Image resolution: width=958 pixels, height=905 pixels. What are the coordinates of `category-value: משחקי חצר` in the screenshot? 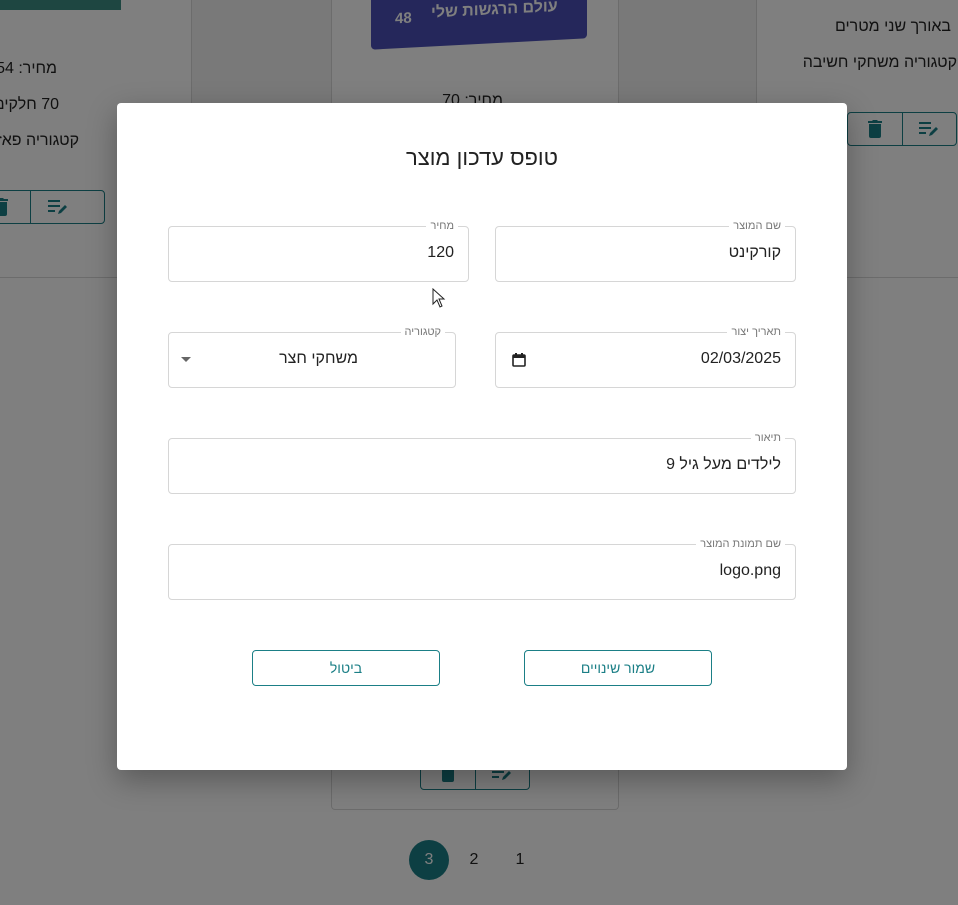 It's located at (318, 358).